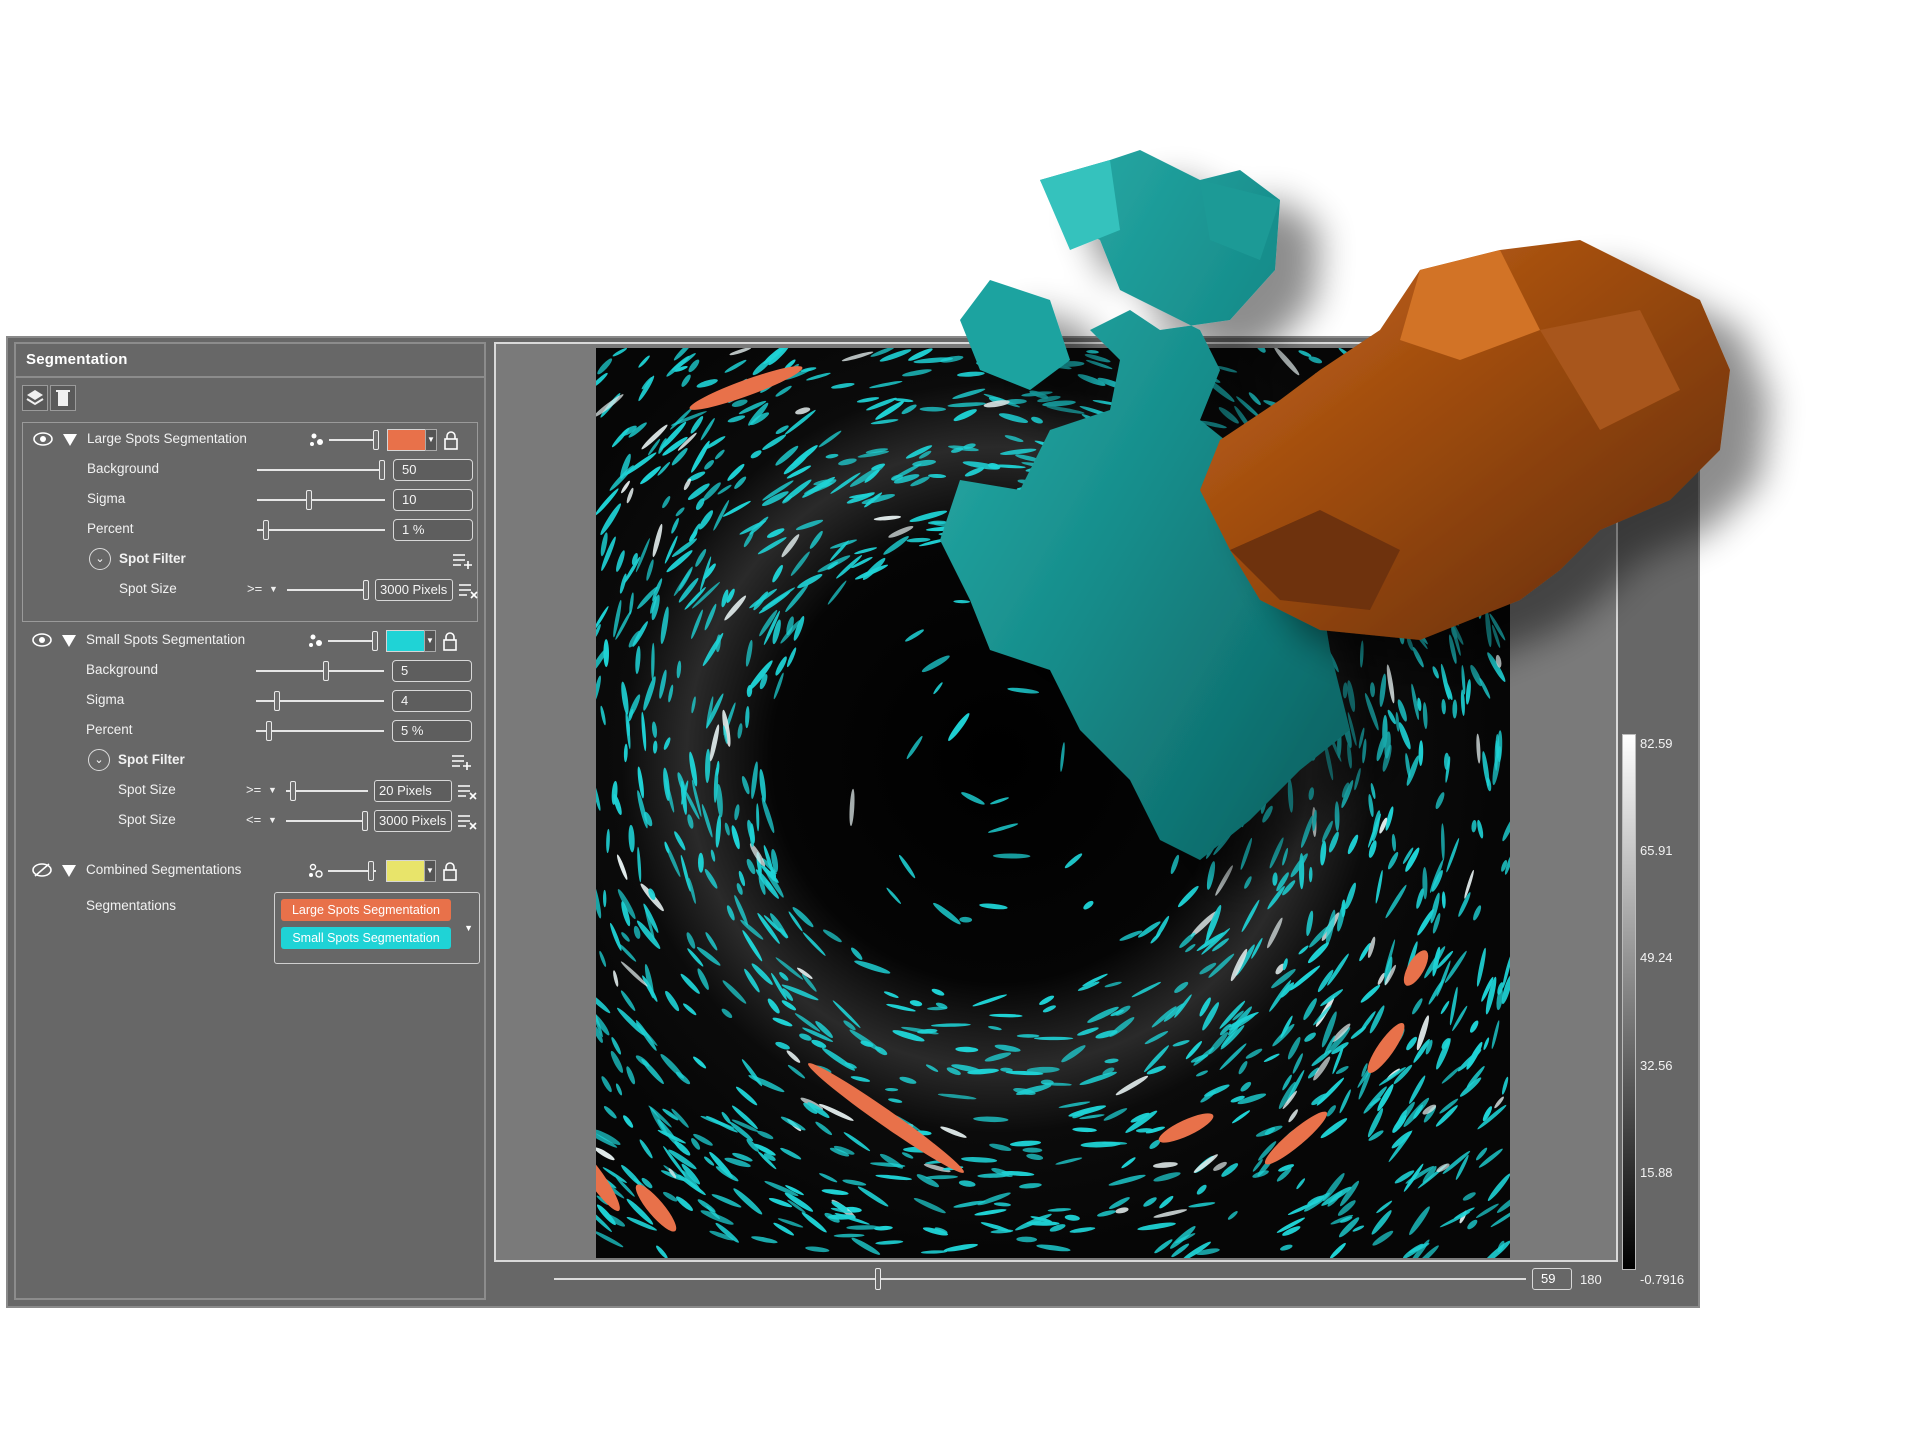 This screenshot has width=1920, height=1440. What do you see at coordinates (250, 761) in the screenshot?
I see `small-spot-filter-row: ⌄ Spot Filter` at bounding box center [250, 761].